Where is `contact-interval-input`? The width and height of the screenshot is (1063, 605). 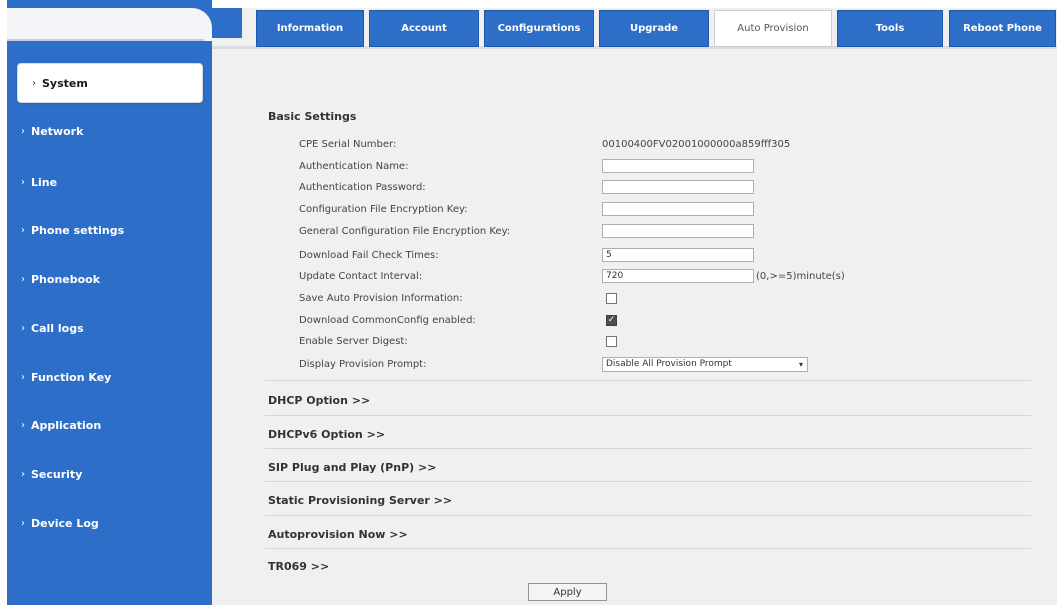 contact-interval-input is located at coordinates (678, 276).